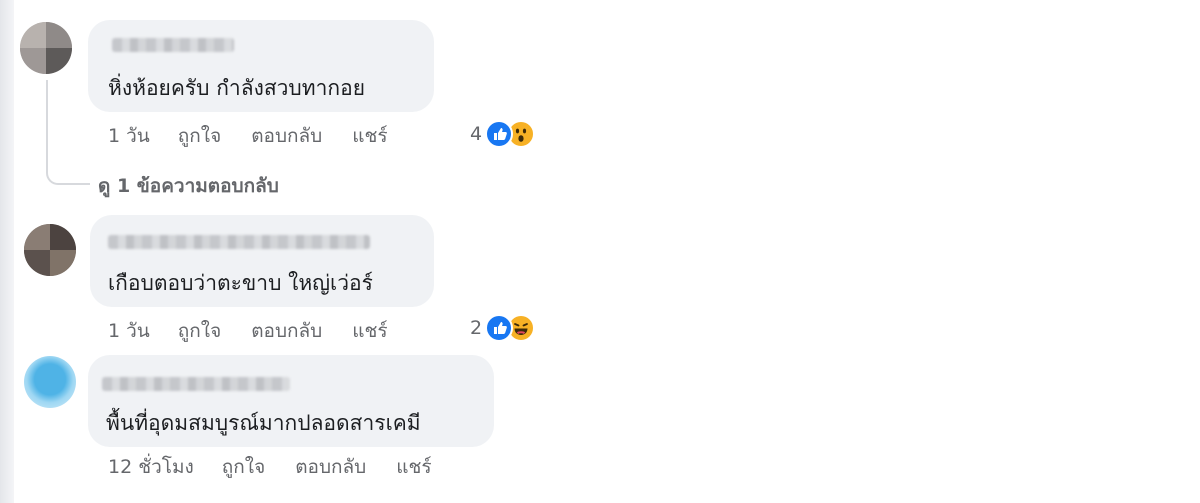 Image resolution: width=1200 pixels, height=503 pixels. I want to click on avatar, so click(50, 382).